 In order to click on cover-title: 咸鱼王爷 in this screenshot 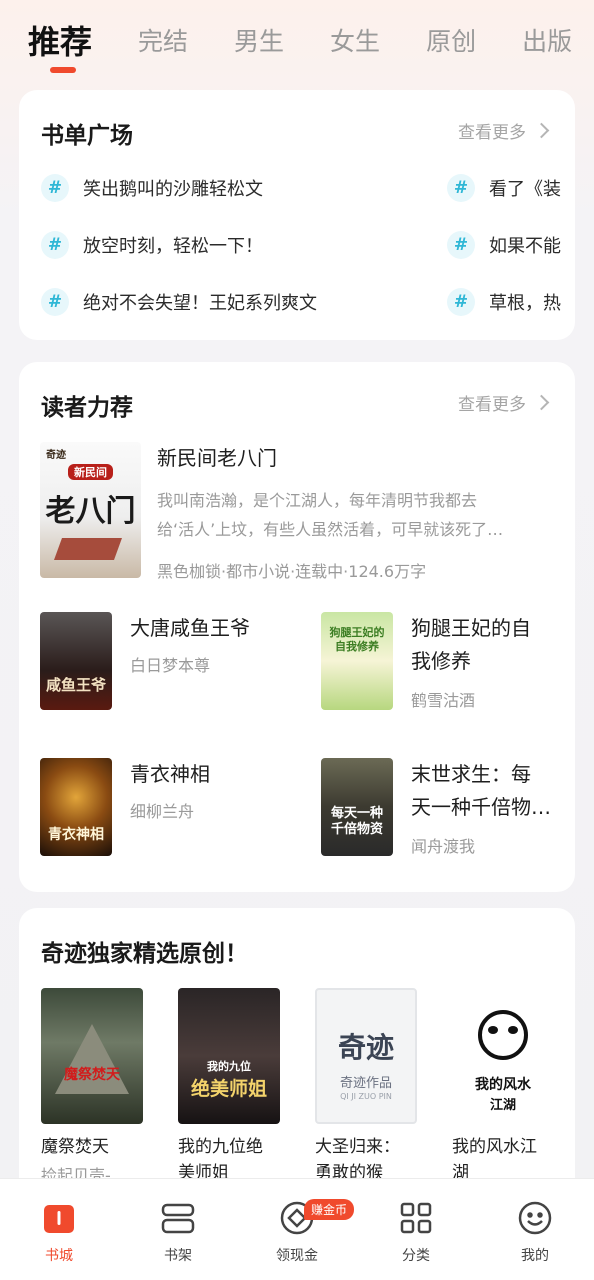, I will do `click(75, 685)`.